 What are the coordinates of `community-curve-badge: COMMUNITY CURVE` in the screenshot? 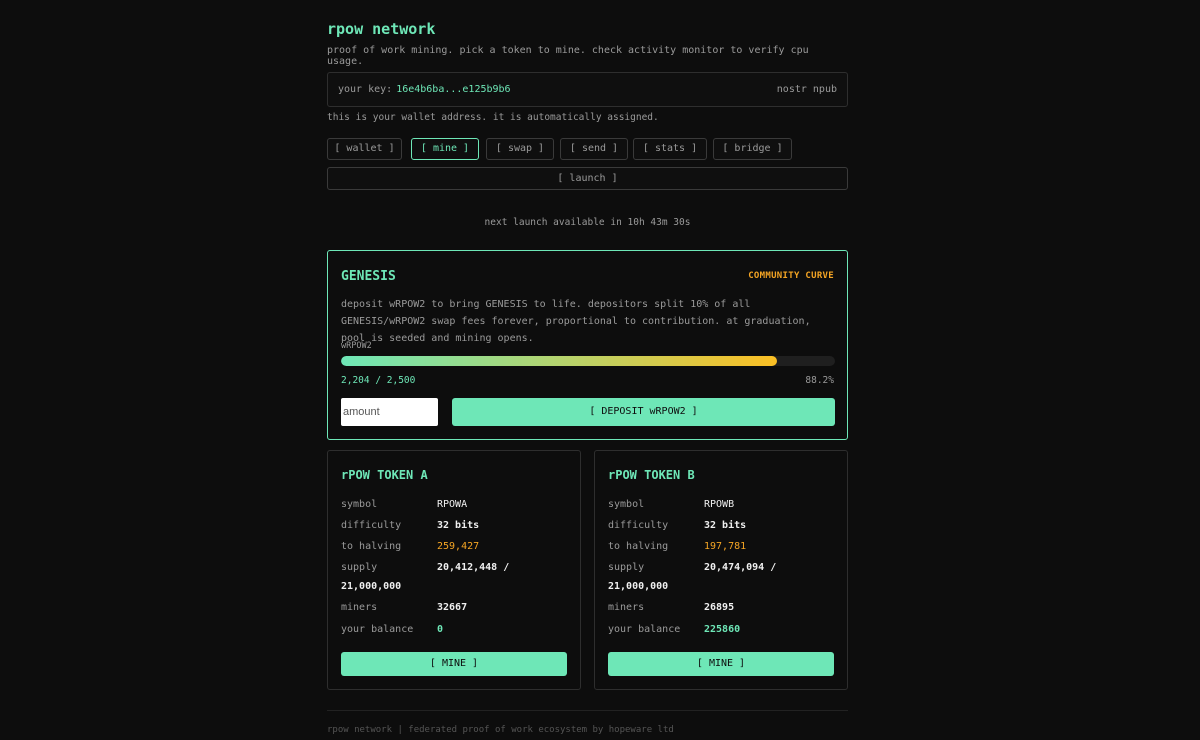 It's located at (791, 276).